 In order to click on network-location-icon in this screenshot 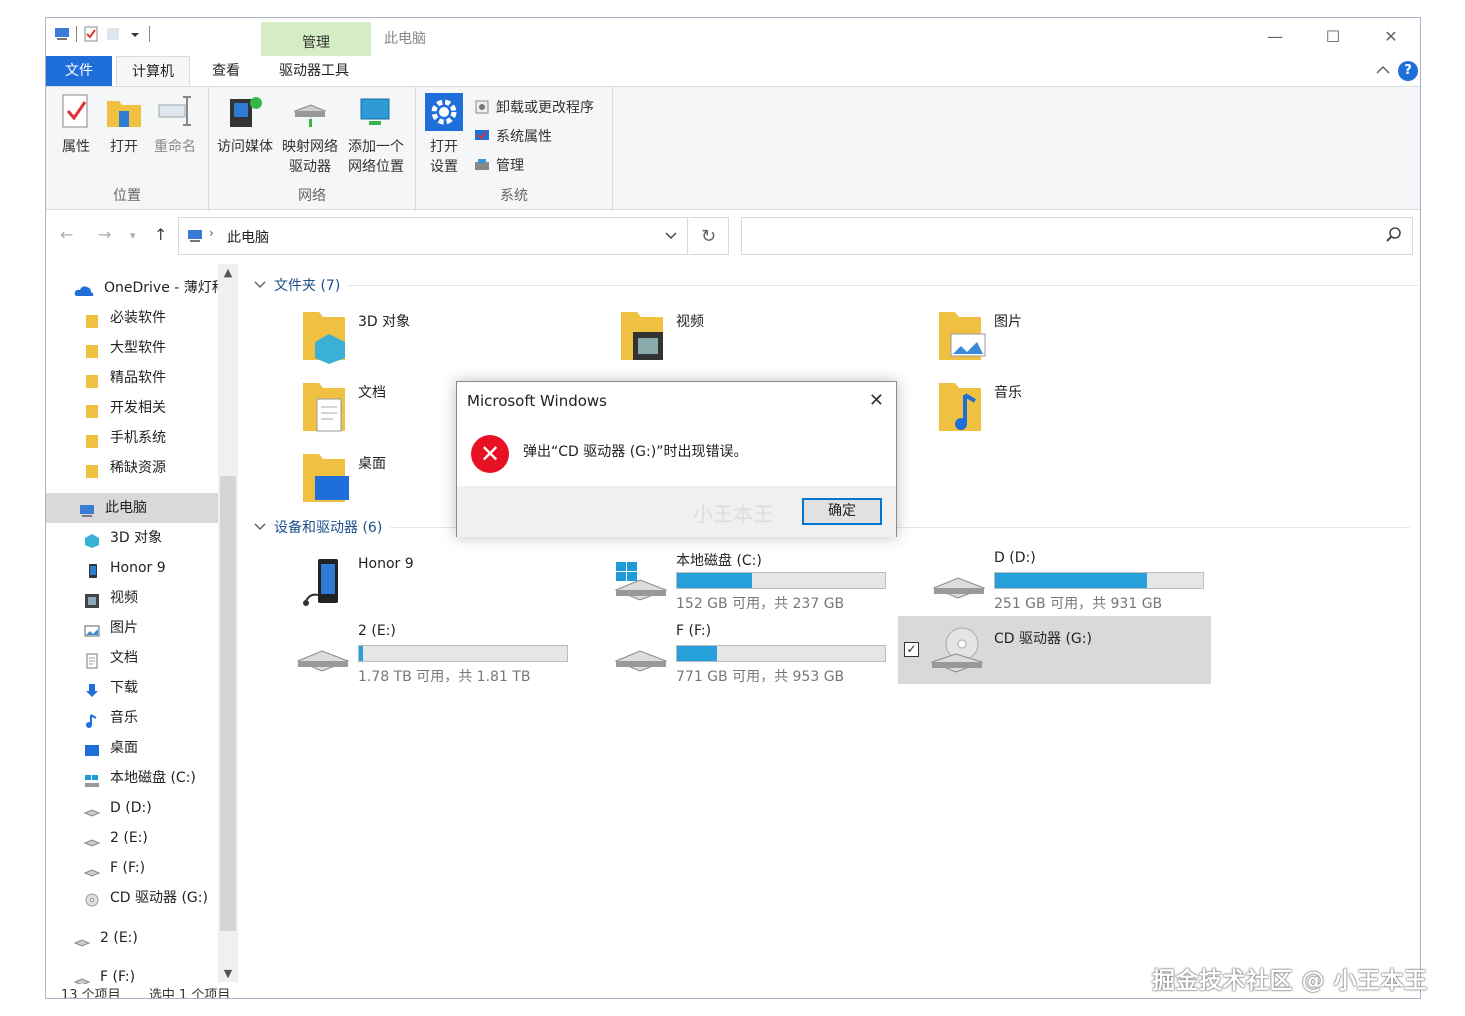, I will do `click(376, 112)`.